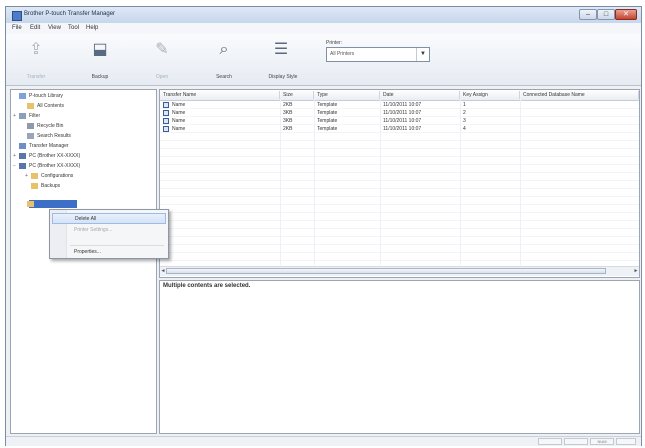 This screenshot has height=448, width=645. I want to click on scroll-right-icon: ►, so click(636, 271).